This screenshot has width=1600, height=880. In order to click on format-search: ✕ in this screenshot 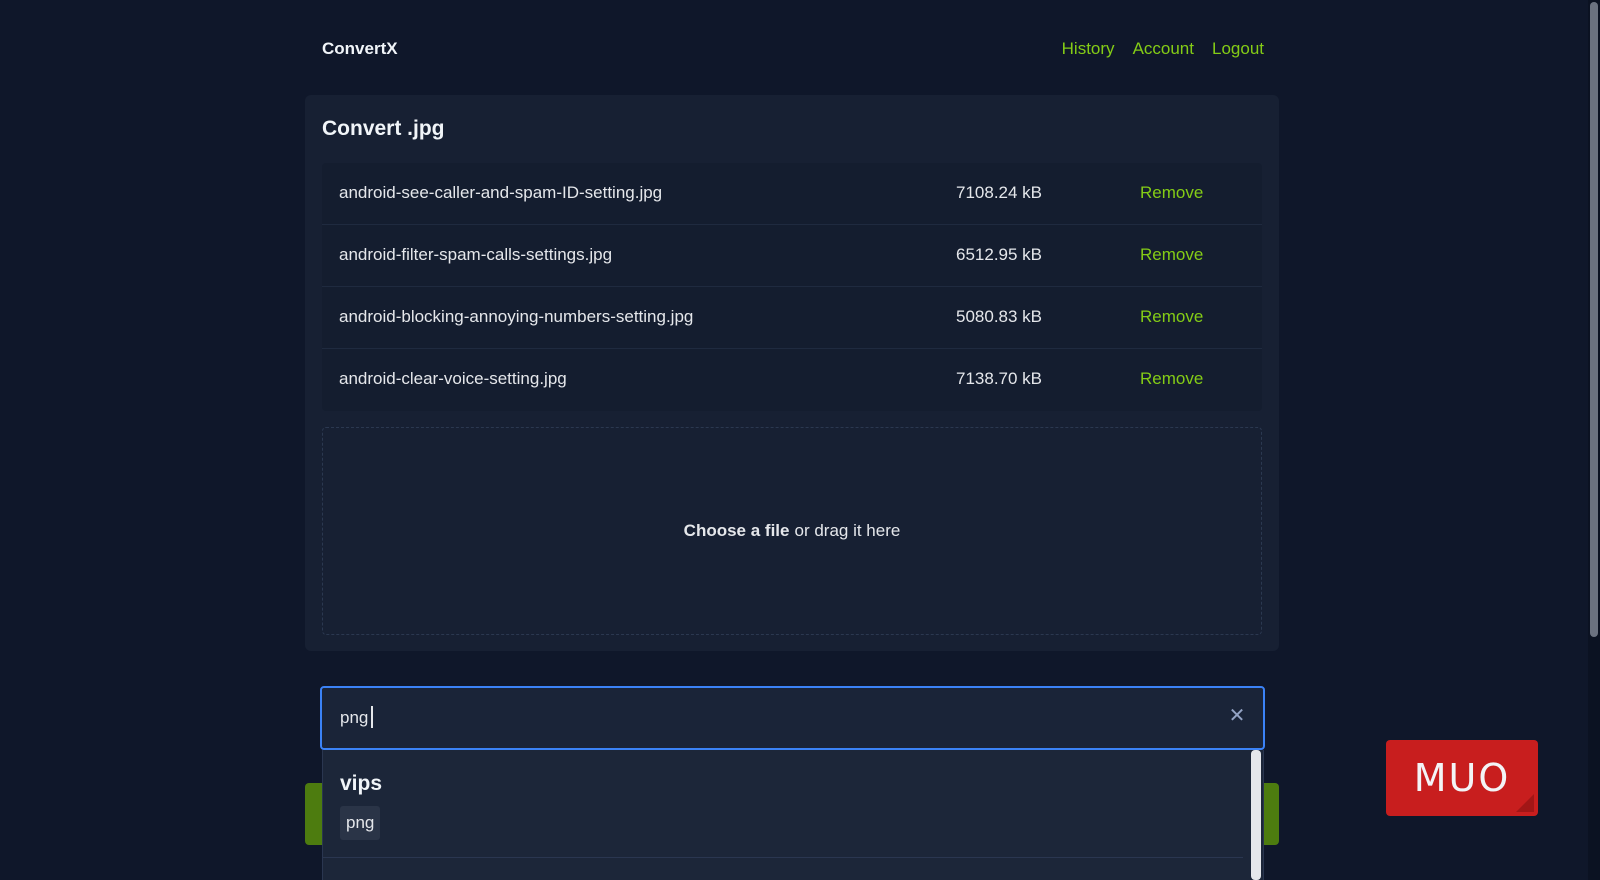, I will do `click(792, 718)`.